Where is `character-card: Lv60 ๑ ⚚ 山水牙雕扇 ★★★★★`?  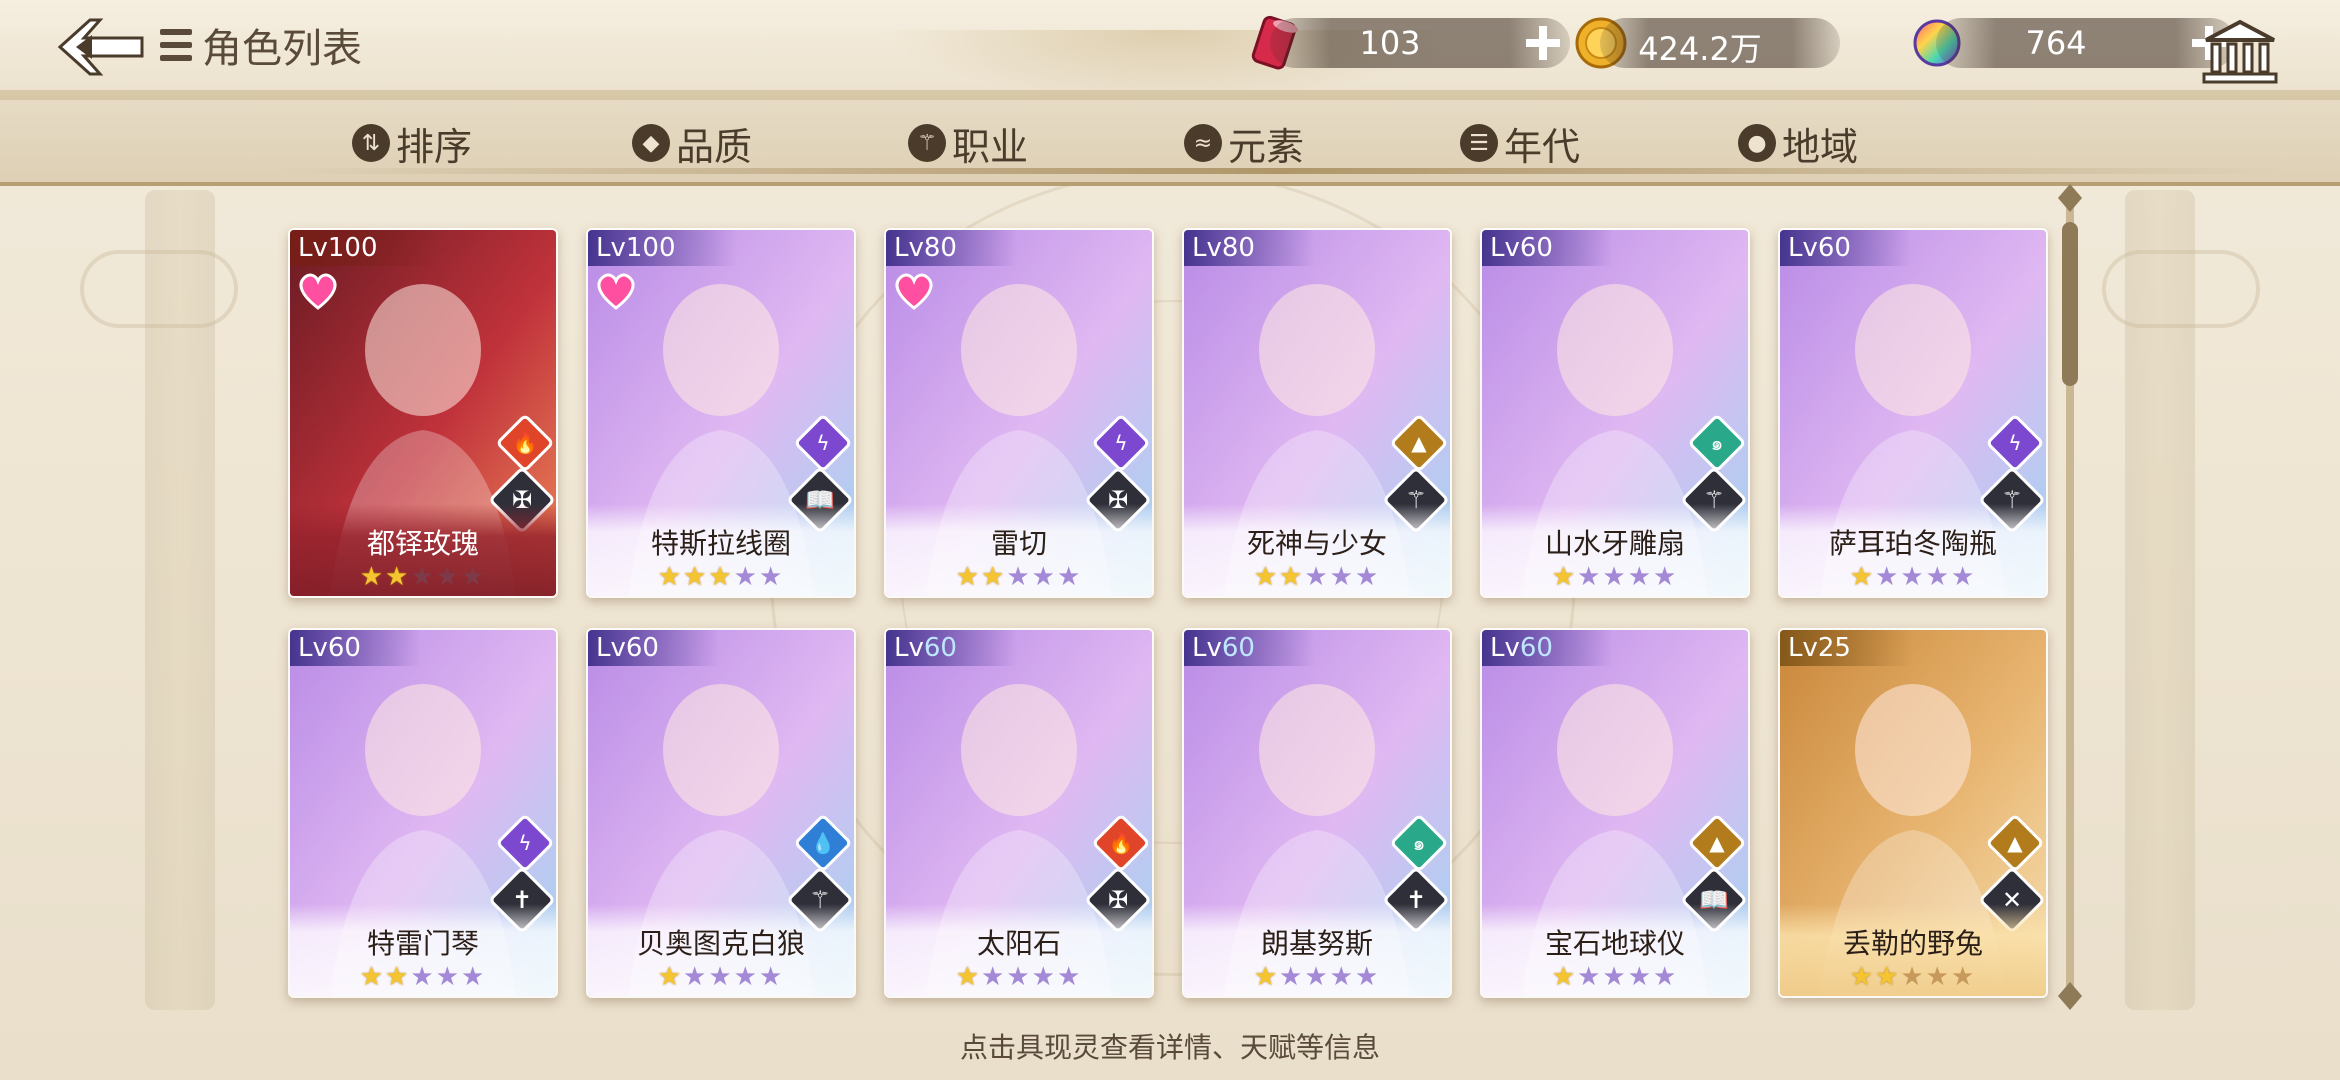 character-card: Lv60 ๑ ⚚ 山水牙雕扇 ★★★★★ is located at coordinates (1615, 413).